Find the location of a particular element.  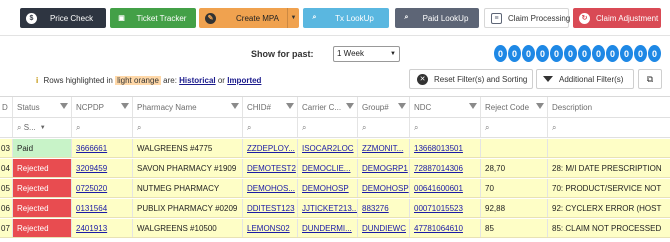

ndc-link: 72887014306 is located at coordinates (438, 168).